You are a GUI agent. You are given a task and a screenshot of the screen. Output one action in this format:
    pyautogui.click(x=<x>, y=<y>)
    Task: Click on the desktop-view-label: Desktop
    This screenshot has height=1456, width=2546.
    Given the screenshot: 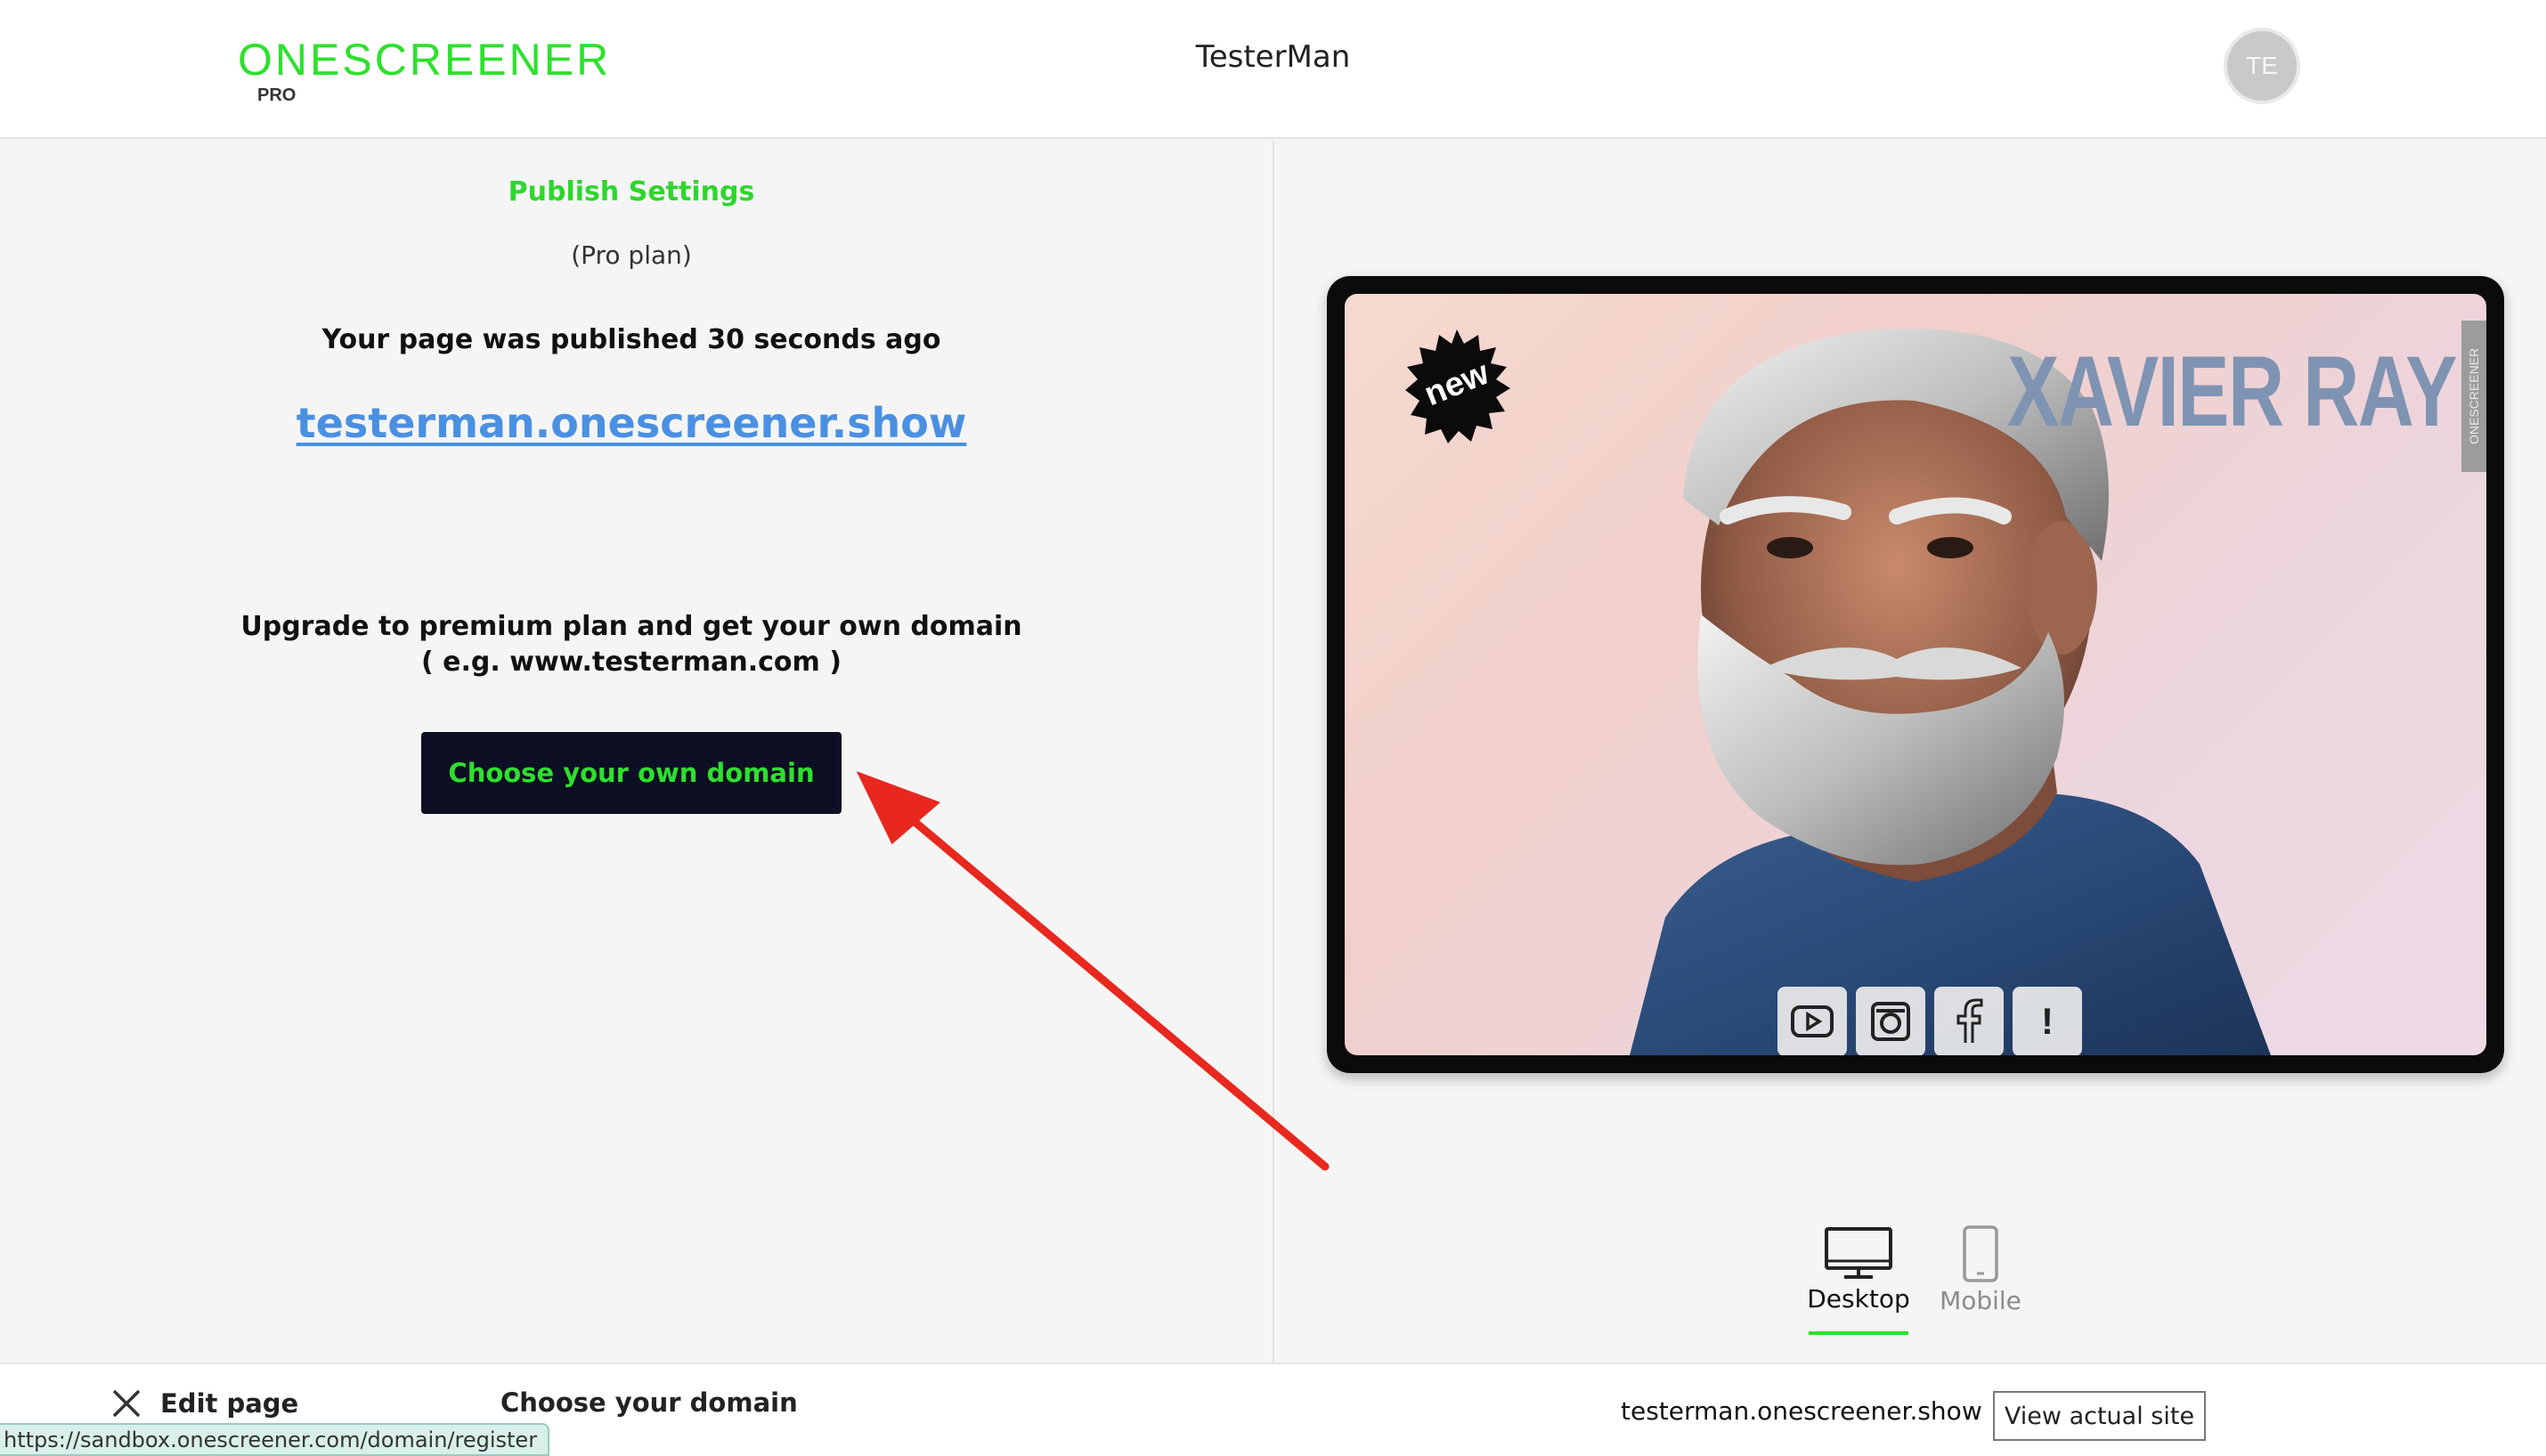 What is the action you would take?
    pyautogui.click(x=1858, y=1299)
    